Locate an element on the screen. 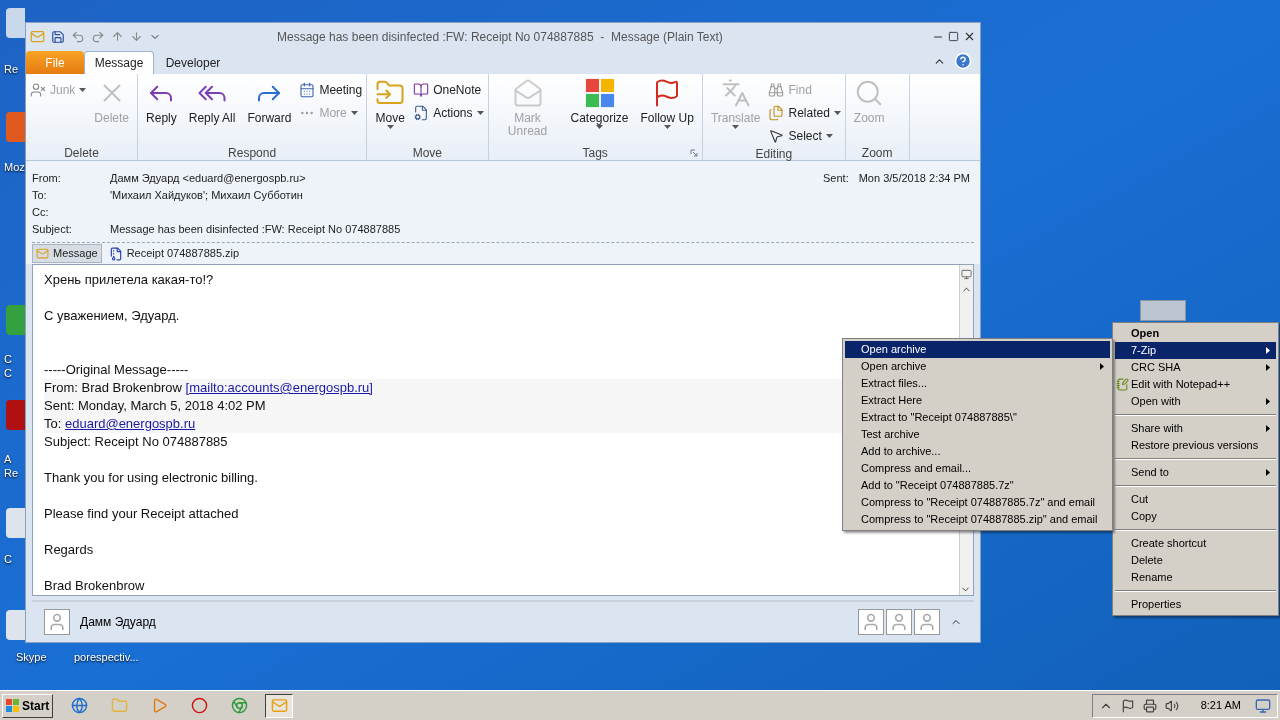  group-label: Zoom is located at coordinates (877, 153).